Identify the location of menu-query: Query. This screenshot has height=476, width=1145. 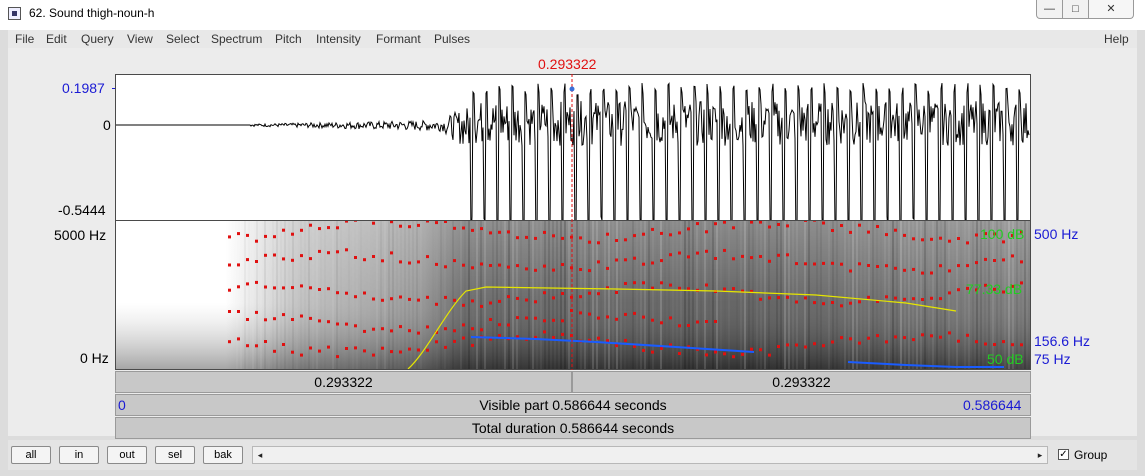
(97, 39).